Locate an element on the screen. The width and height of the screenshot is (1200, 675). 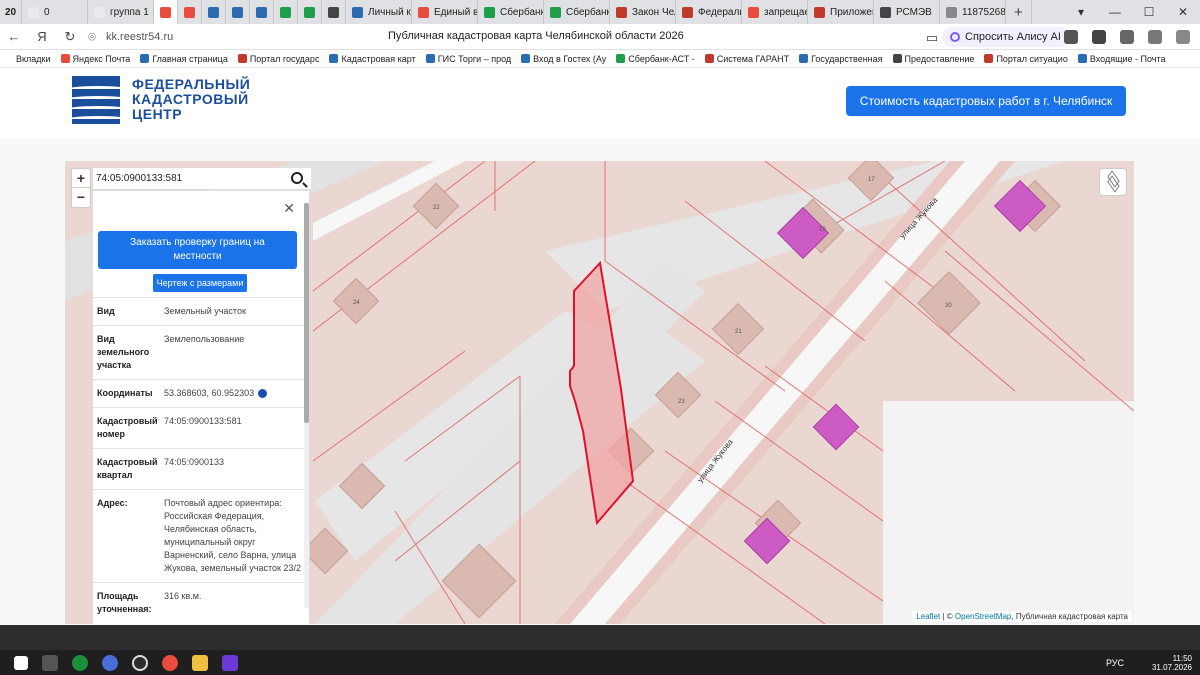
bookmark-item: Главная страница is located at coordinates (184, 59).